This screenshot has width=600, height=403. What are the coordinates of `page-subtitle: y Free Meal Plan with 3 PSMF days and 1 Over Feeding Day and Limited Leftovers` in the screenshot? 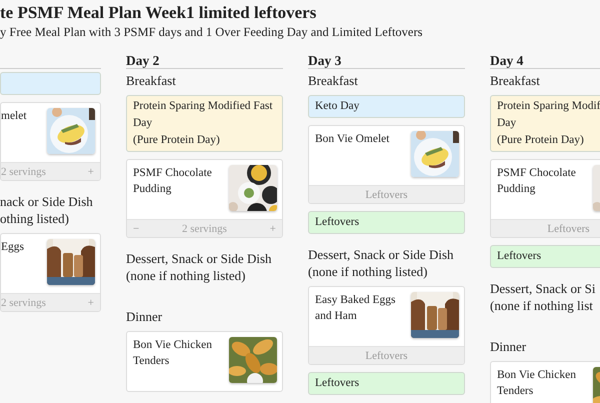 It's located at (212, 32).